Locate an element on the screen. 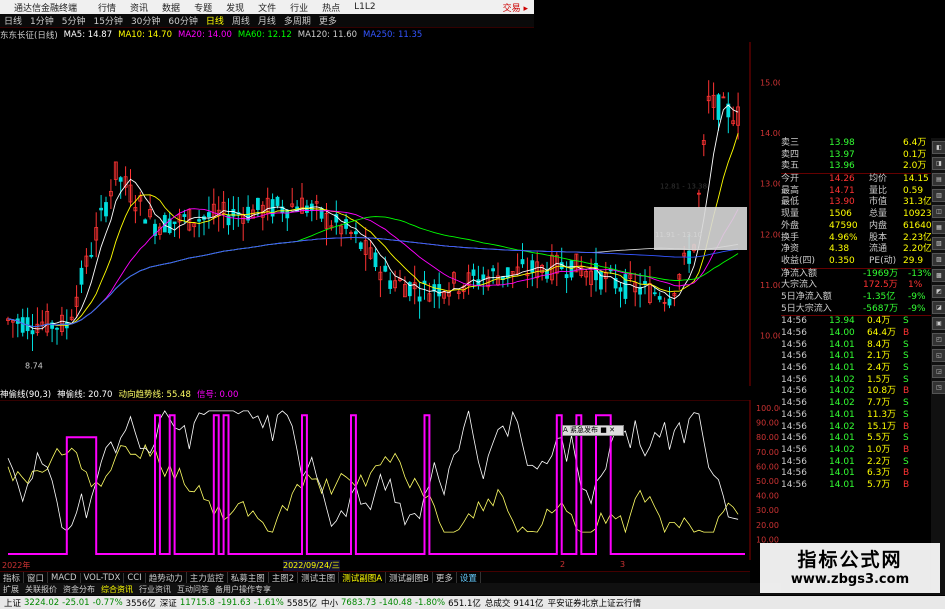 The width and height of the screenshot is (945, 609). period-daily: 日线 is located at coordinates (215, 20).